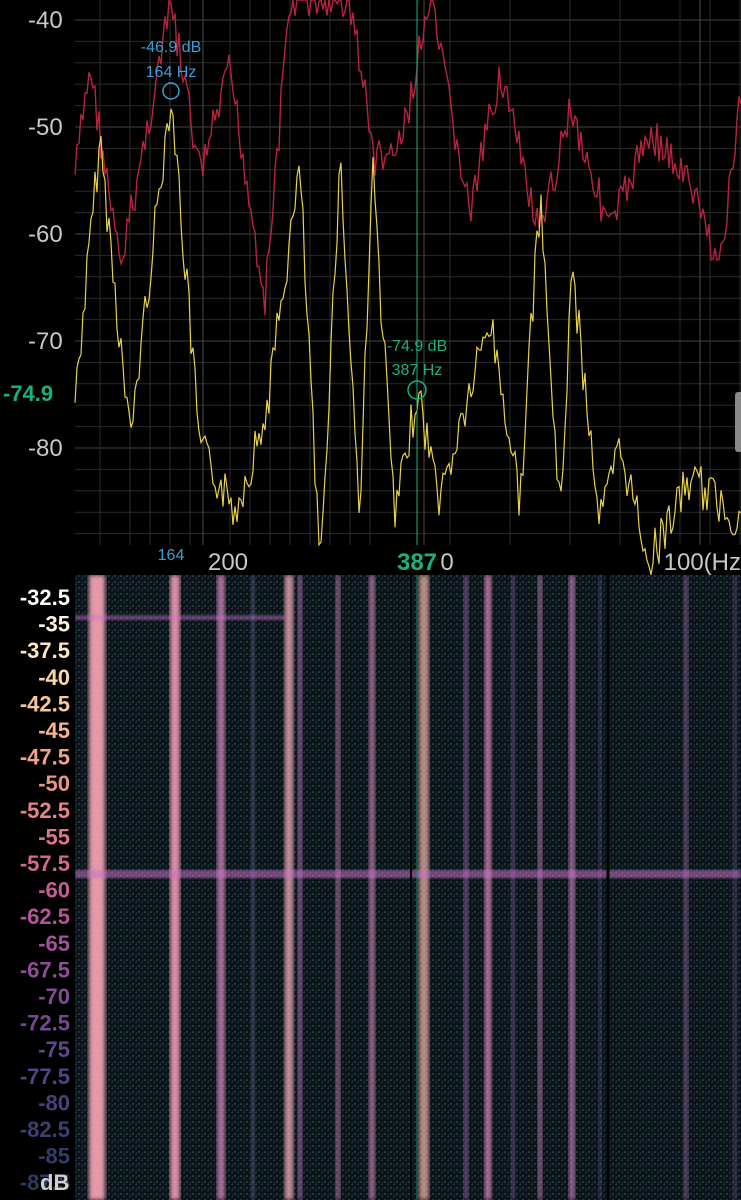  What do you see at coordinates (702, 562) in the screenshot?
I see `x-tick-1000: 100(Hz` at bounding box center [702, 562].